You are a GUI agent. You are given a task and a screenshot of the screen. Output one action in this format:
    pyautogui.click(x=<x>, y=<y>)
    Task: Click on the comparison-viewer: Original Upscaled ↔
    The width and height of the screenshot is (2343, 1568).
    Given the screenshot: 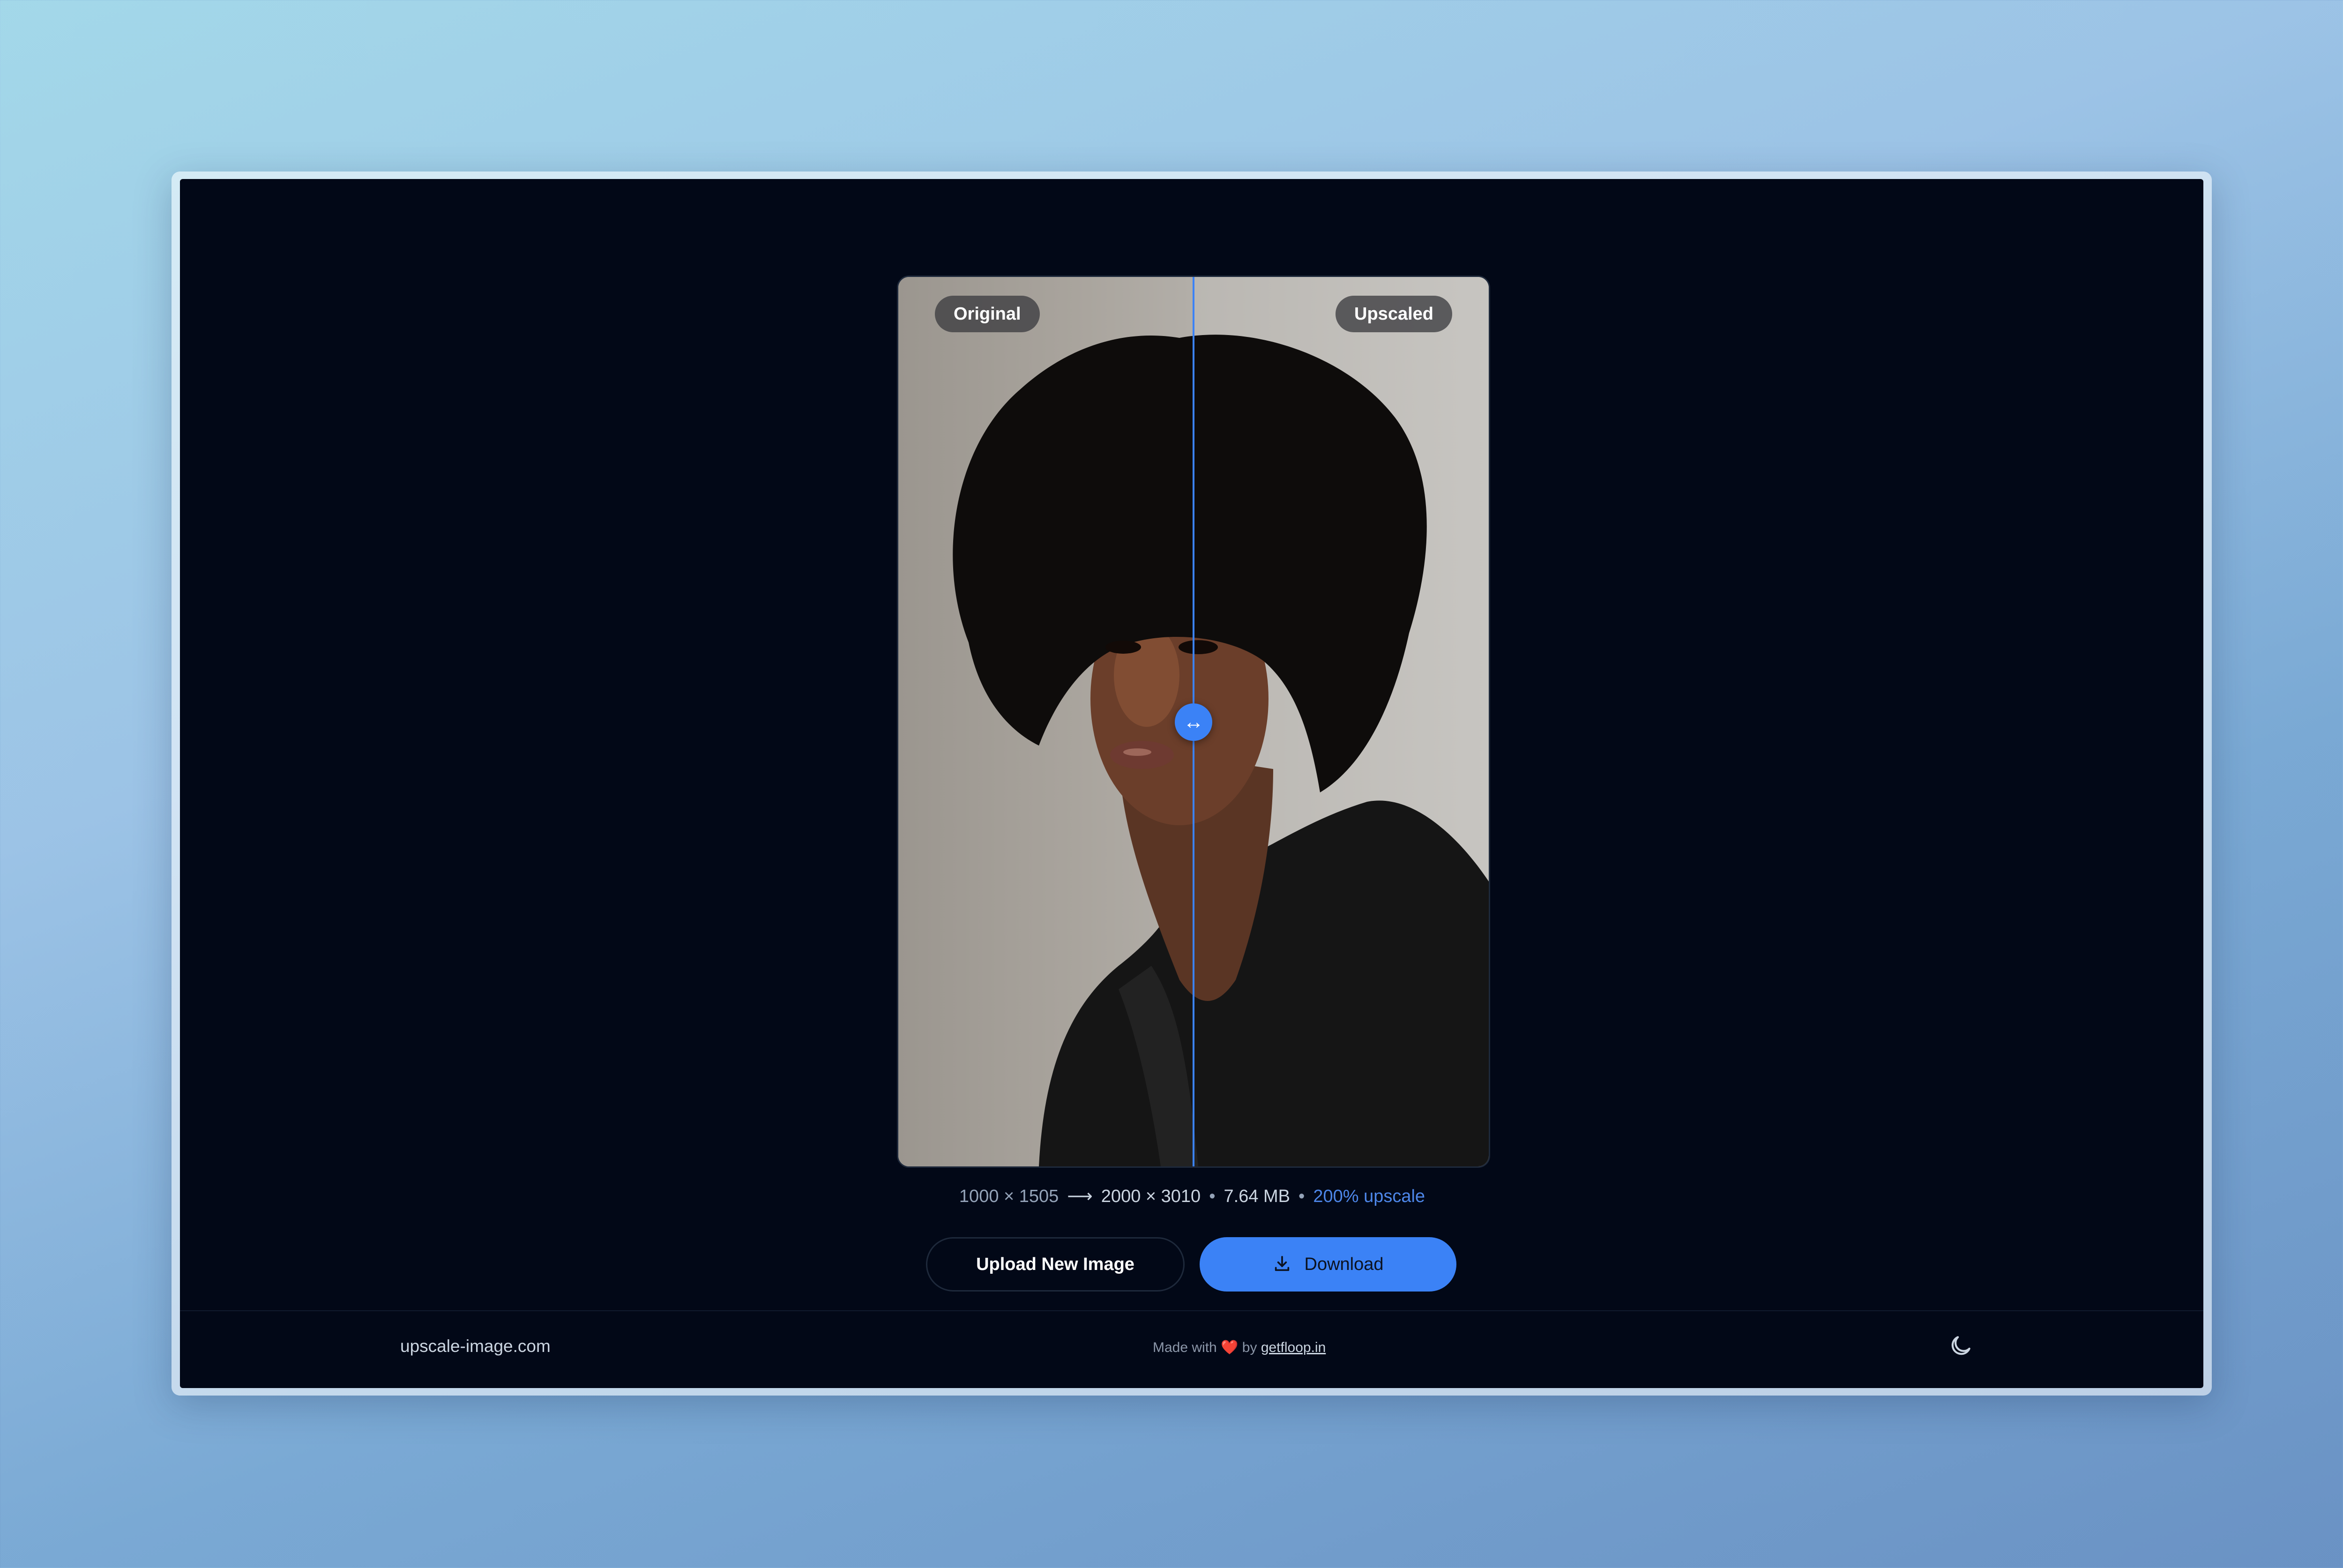 What is the action you would take?
    pyautogui.click(x=1193, y=722)
    